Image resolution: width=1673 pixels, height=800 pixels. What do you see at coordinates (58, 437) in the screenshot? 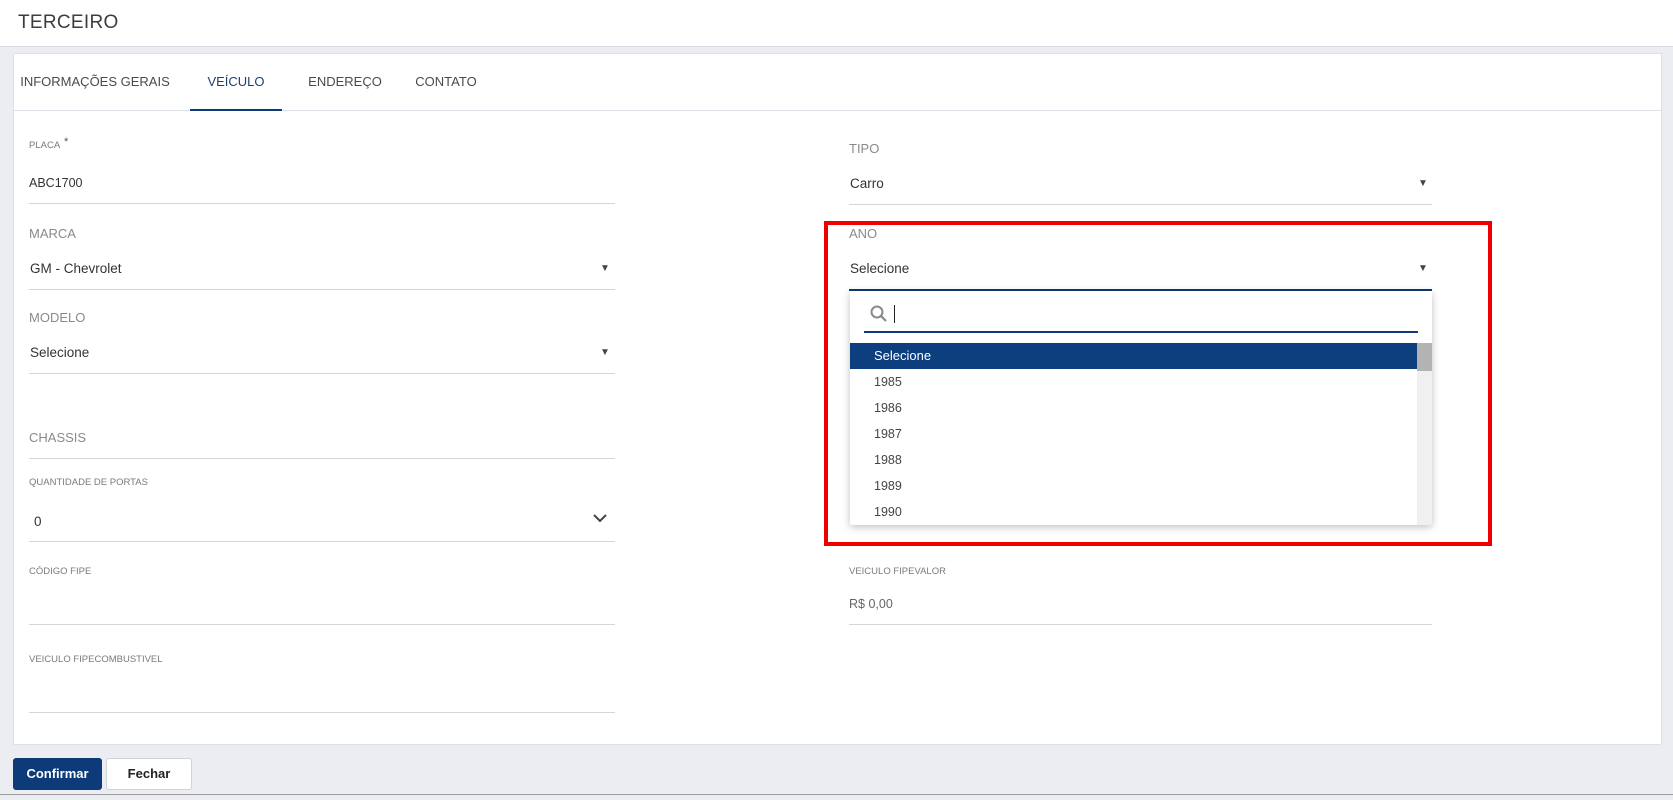
I see `chassis-label: CHASSIS` at bounding box center [58, 437].